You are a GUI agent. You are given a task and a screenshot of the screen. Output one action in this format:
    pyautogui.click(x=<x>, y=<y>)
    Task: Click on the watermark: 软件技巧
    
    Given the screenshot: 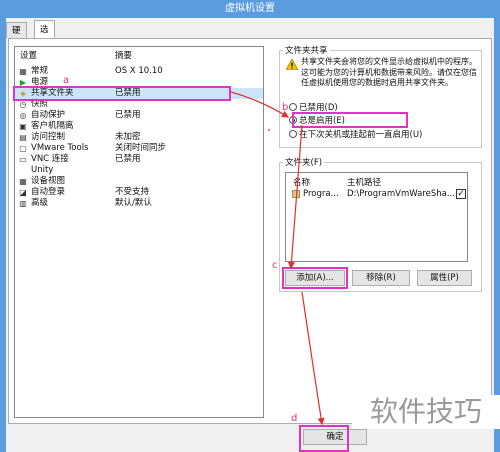 What is the action you would take?
    pyautogui.click(x=426, y=412)
    